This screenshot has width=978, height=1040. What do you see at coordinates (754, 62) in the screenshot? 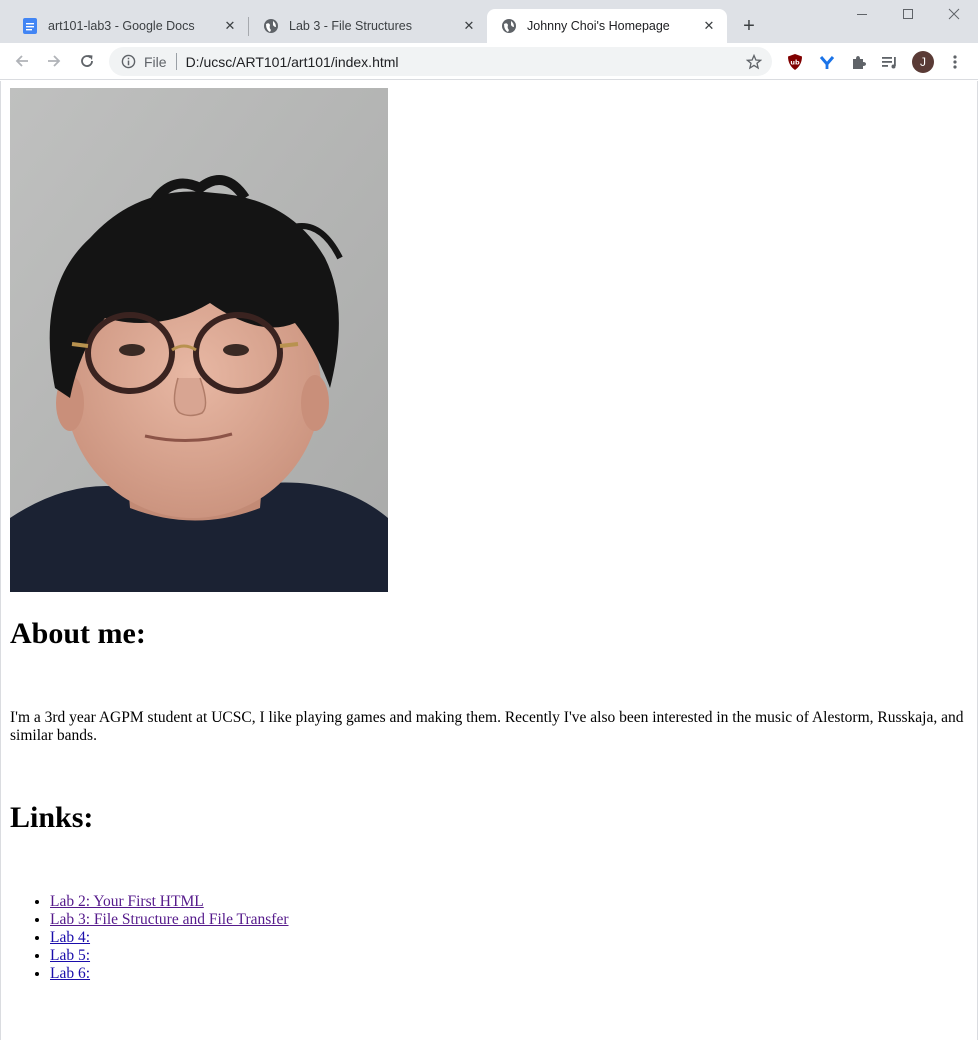
I see `bookmark-star-icon` at bounding box center [754, 62].